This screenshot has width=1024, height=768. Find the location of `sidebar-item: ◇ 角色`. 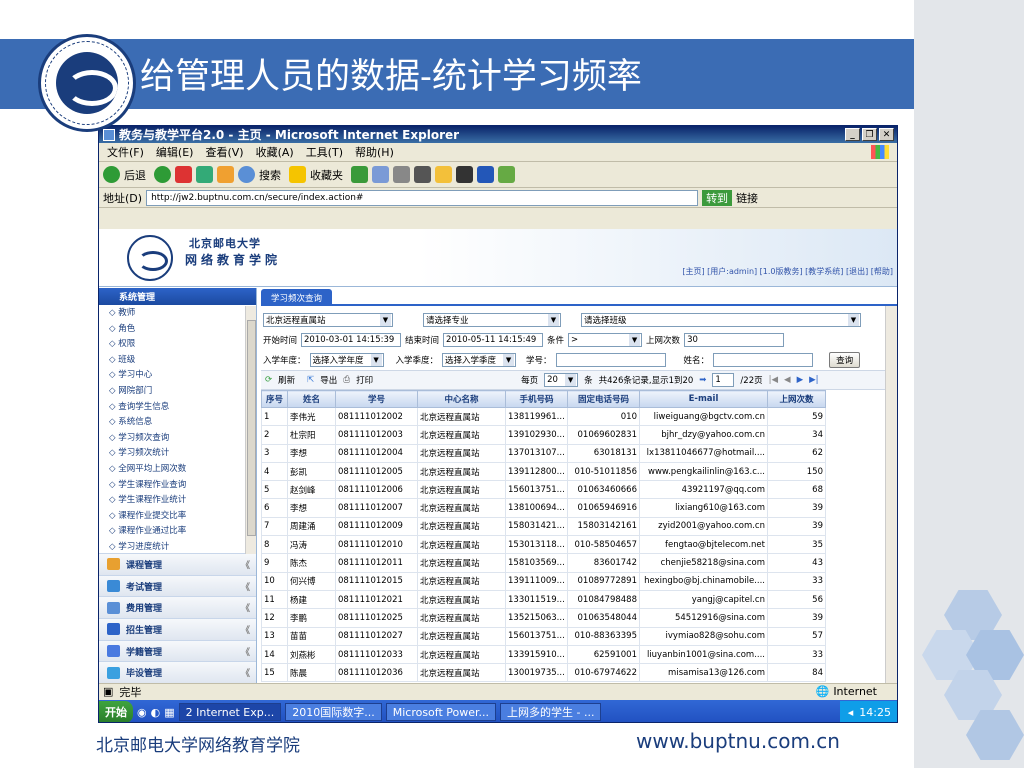

sidebar-item: ◇ 角色 is located at coordinates (182, 330).